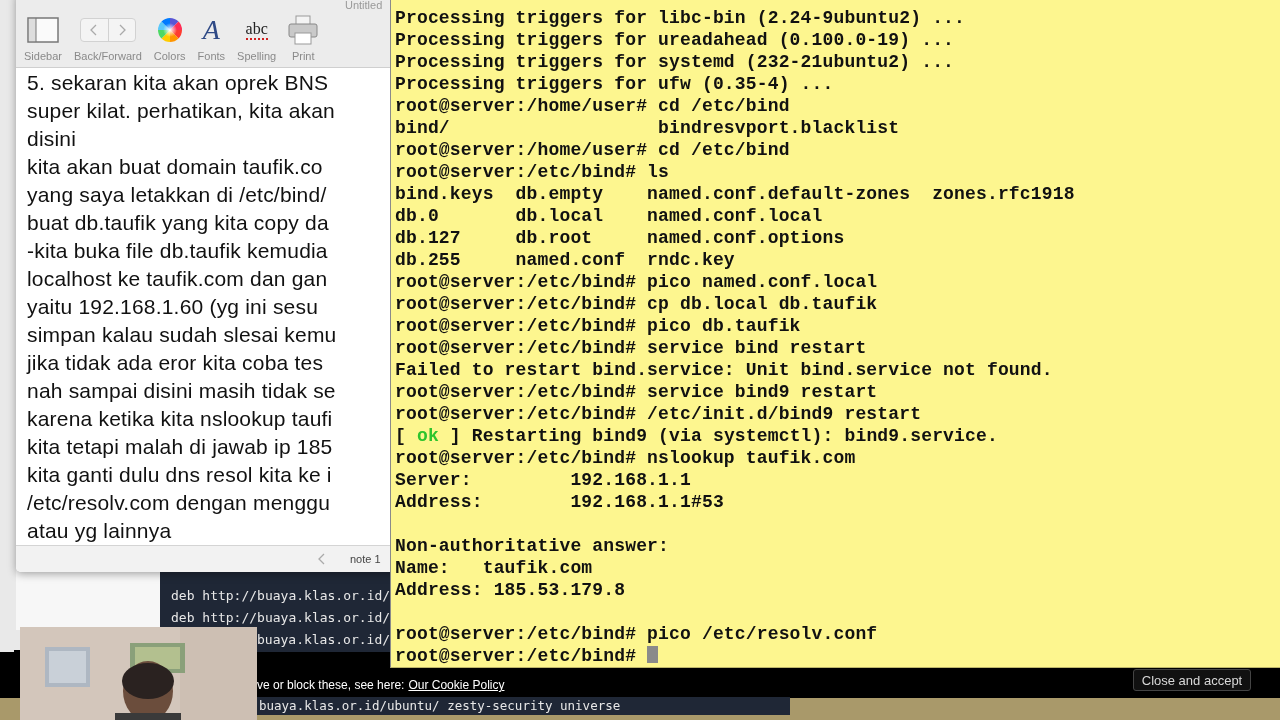 This screenshot has width=1280, height=720. I want to click on status-label: note 1, so click(365, 559).